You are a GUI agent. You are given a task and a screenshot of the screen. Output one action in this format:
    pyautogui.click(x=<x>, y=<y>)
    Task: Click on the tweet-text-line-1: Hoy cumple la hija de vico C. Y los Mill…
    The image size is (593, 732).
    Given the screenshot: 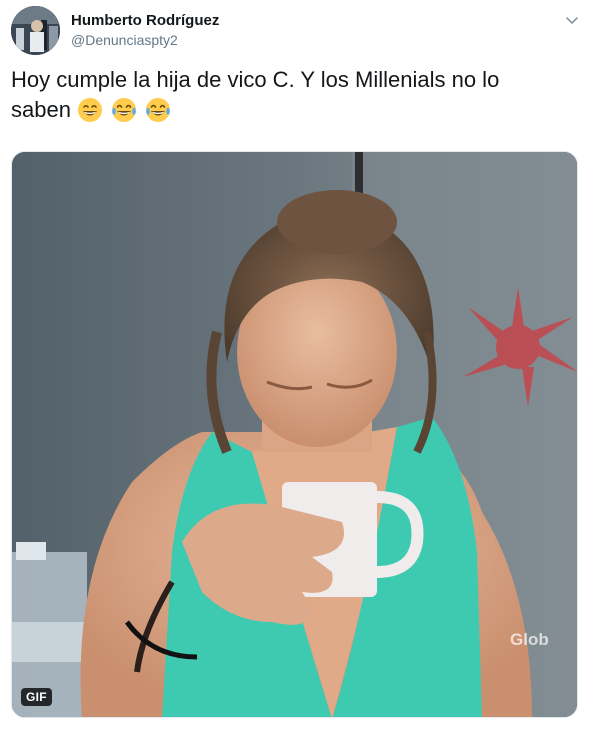 What is the action you would take?
    pyautogui.click(x=255, y=79)
    